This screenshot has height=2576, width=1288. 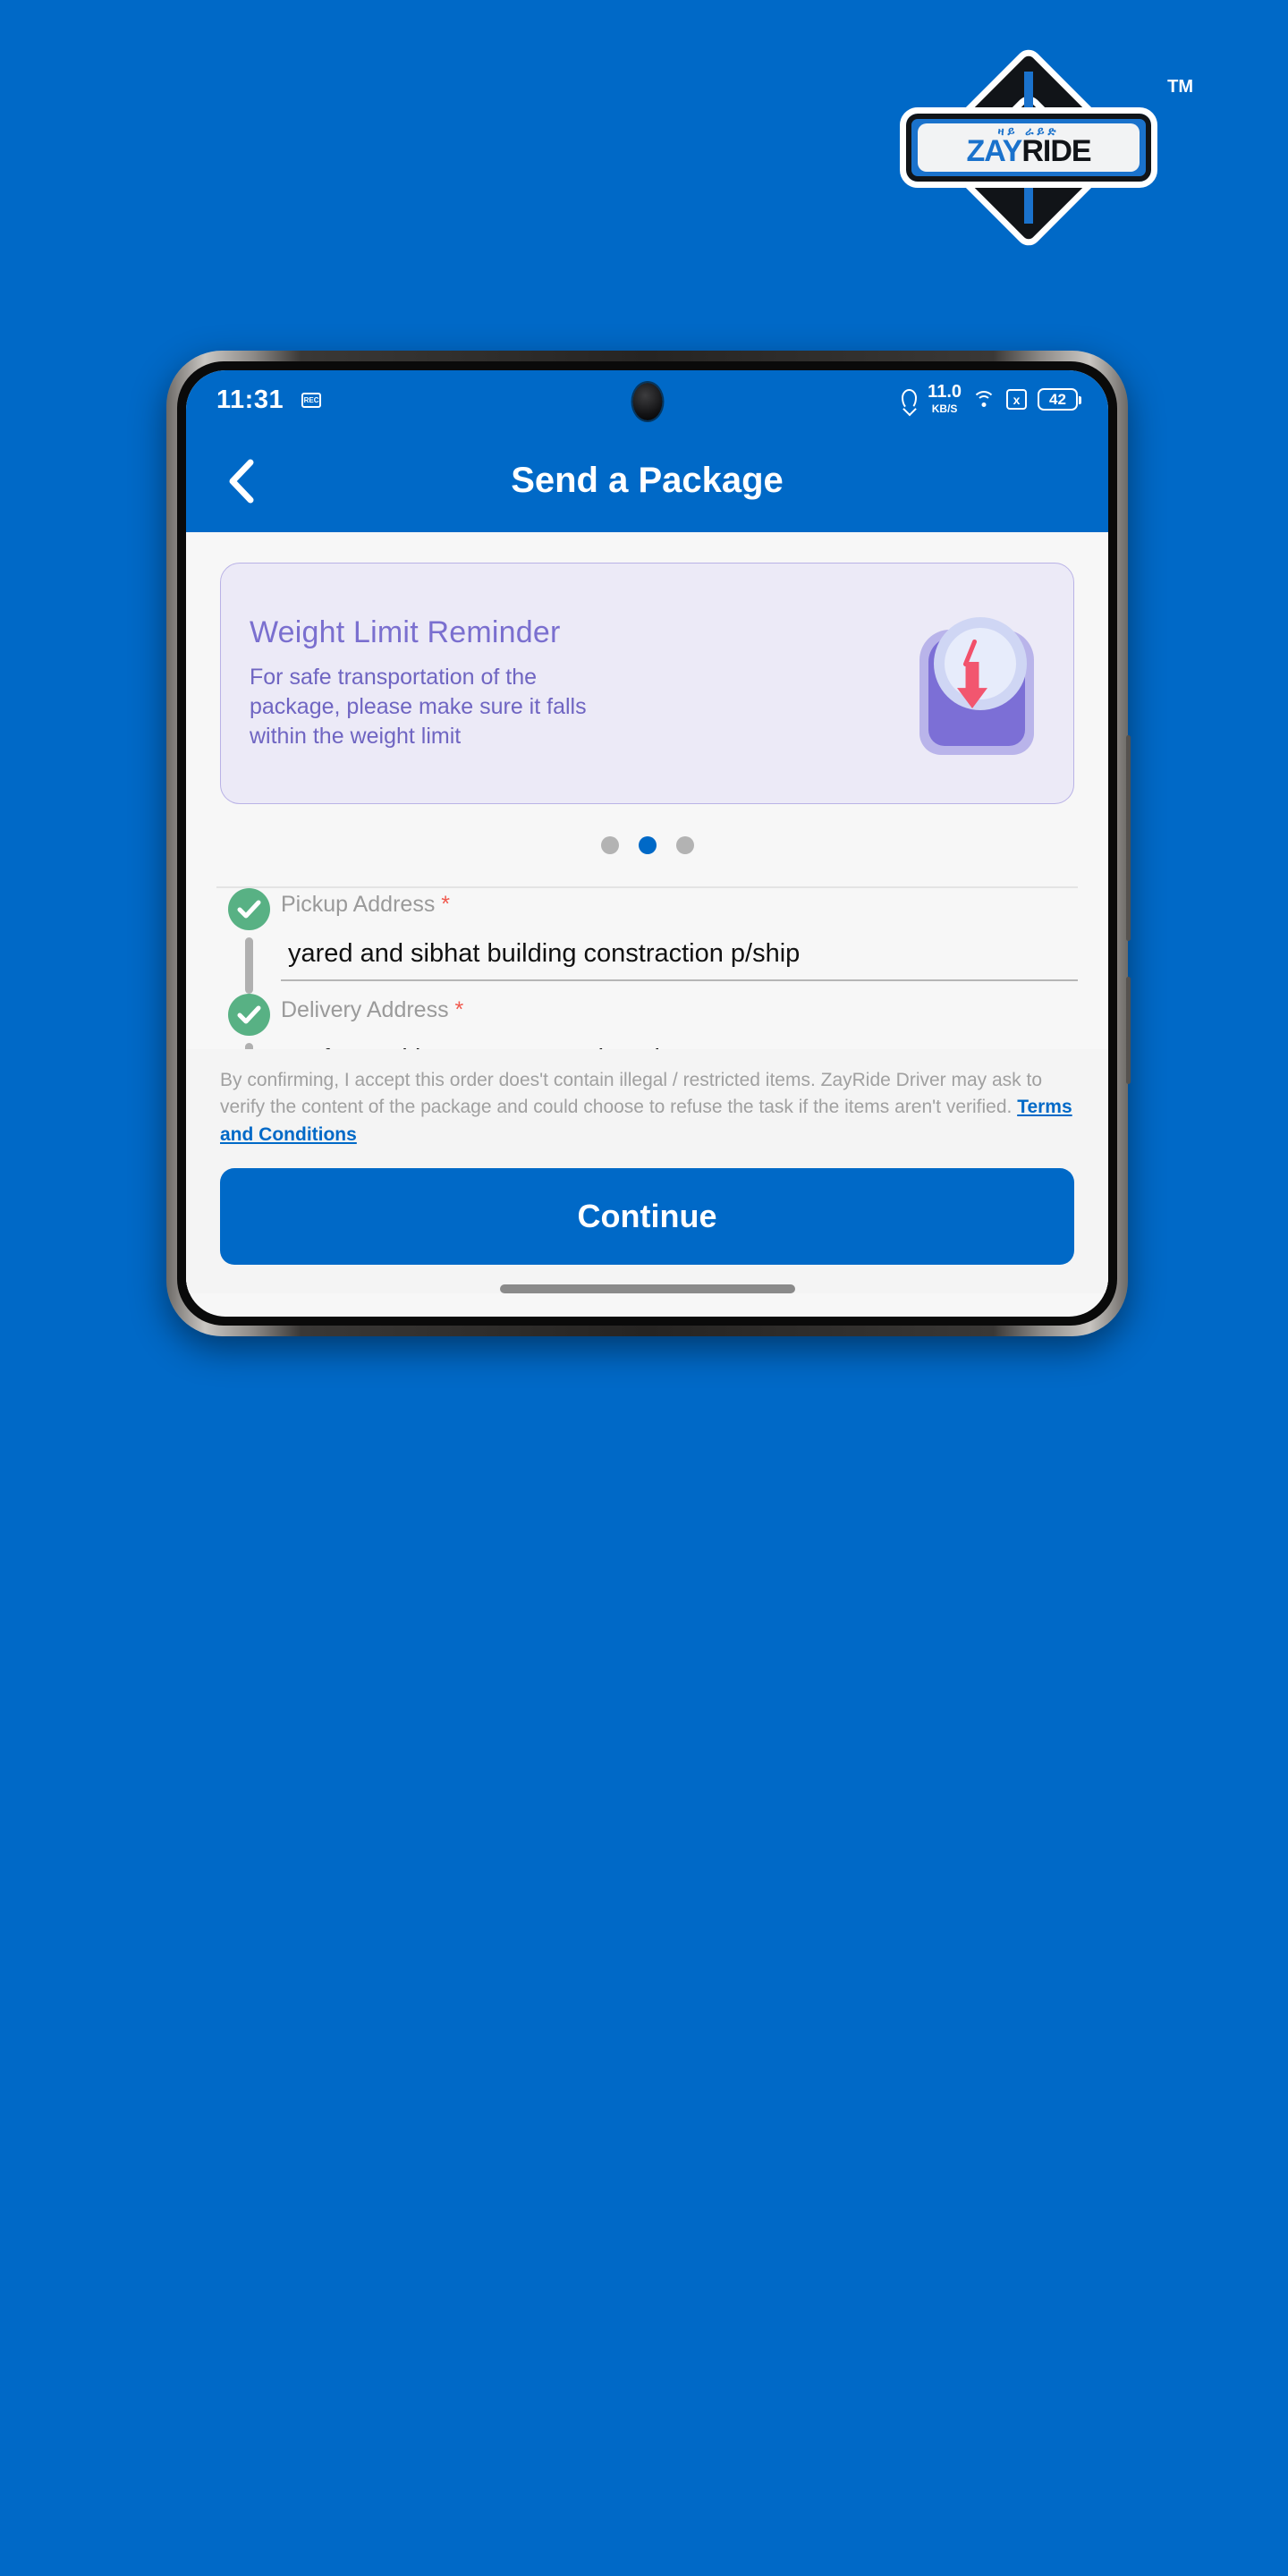 I want to click on pickup-status-rail, so click(x=248, y=940).